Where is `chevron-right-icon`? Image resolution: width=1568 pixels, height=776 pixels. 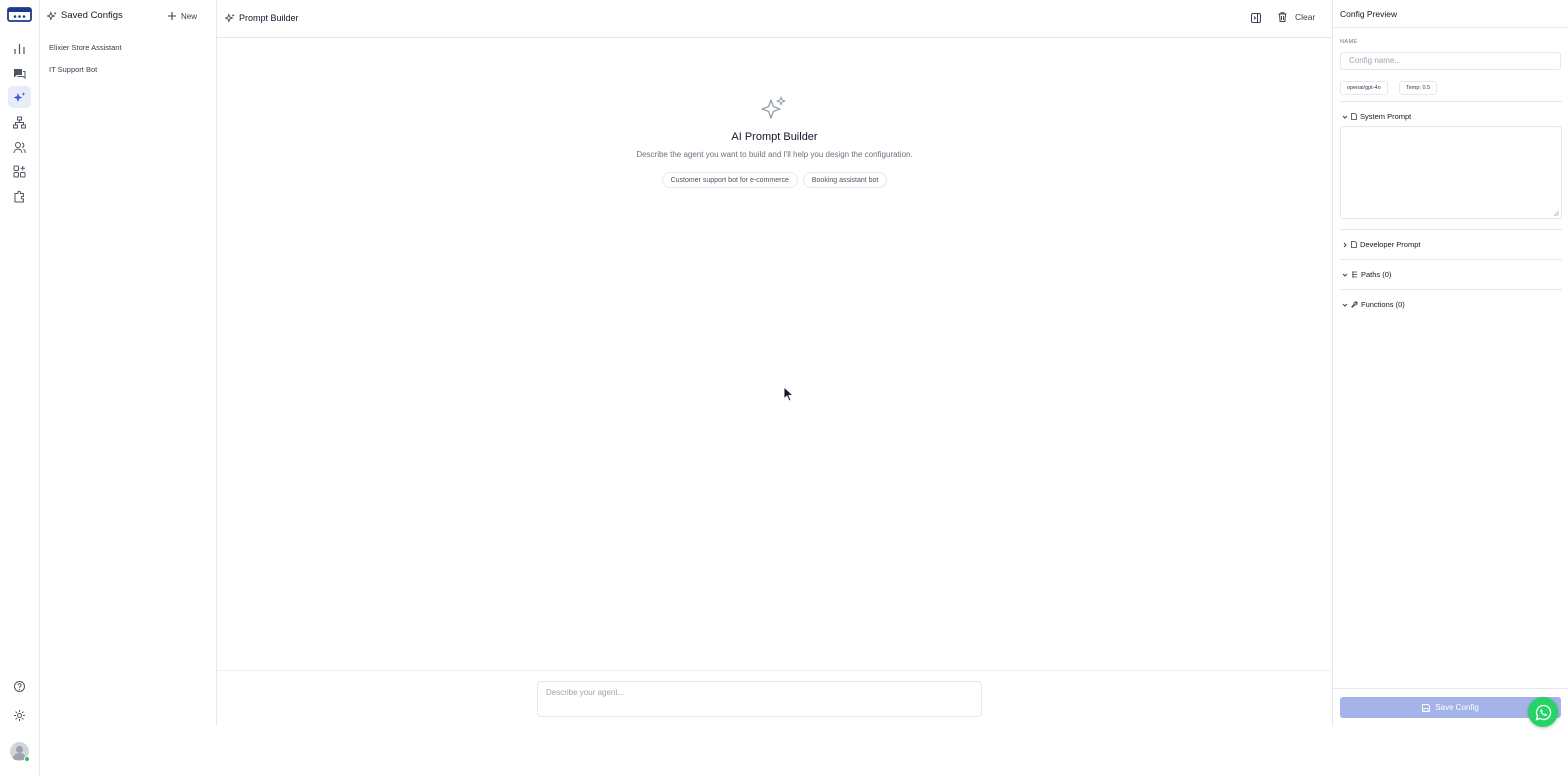 chevron-right-icon is located at coordinates (1345, 245).